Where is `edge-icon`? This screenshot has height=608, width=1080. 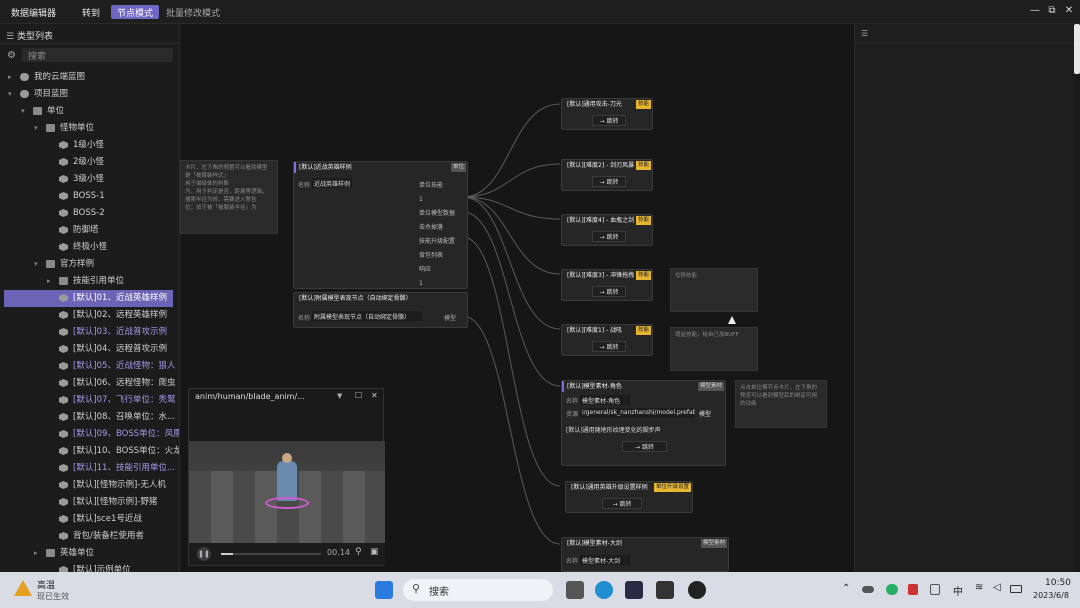 edge-icon is located at coordinates (604, 590).